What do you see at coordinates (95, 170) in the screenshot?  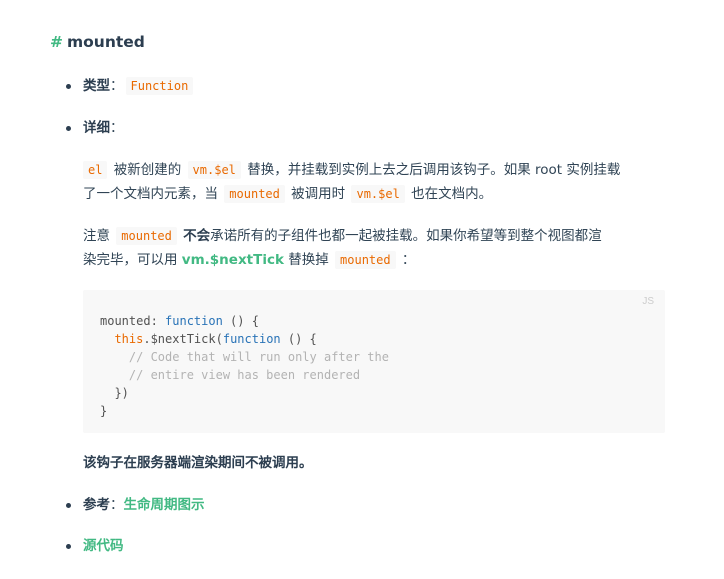 I see `inline-code: el` at bounding box center [95, 170].